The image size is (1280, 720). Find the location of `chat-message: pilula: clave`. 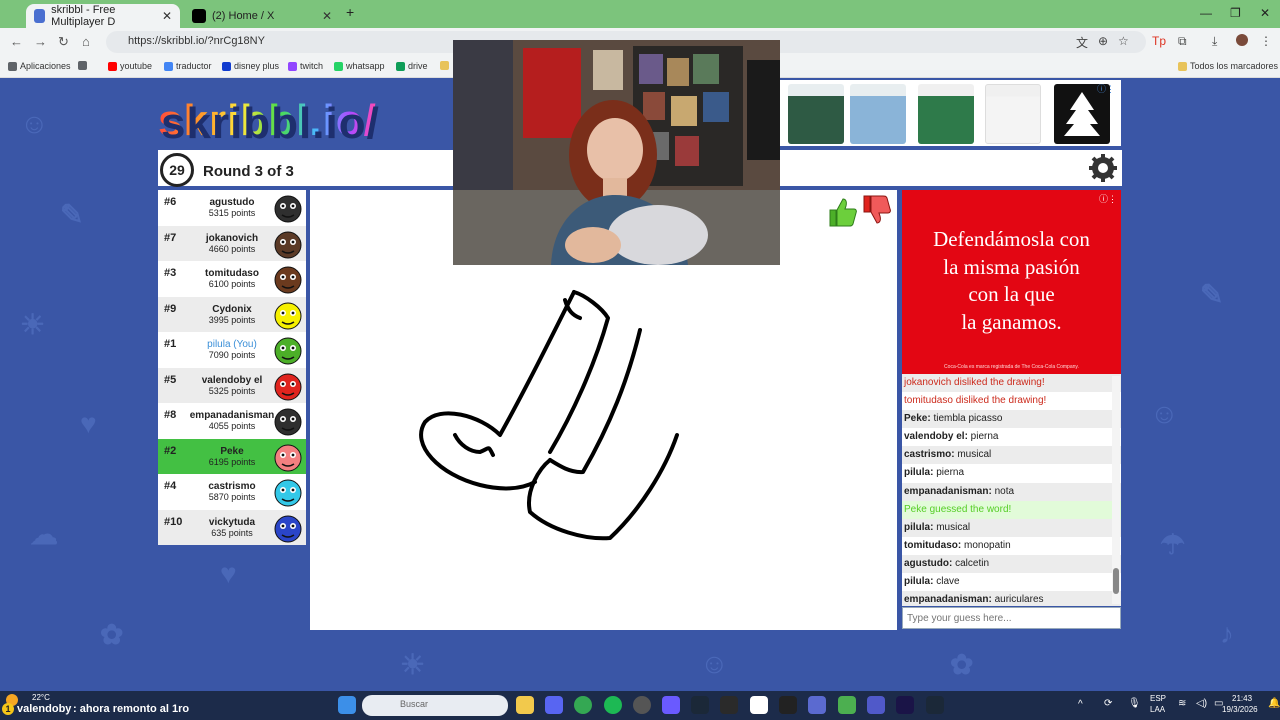

chat-message: pilula: clave is located at coordinates (1011, 582).